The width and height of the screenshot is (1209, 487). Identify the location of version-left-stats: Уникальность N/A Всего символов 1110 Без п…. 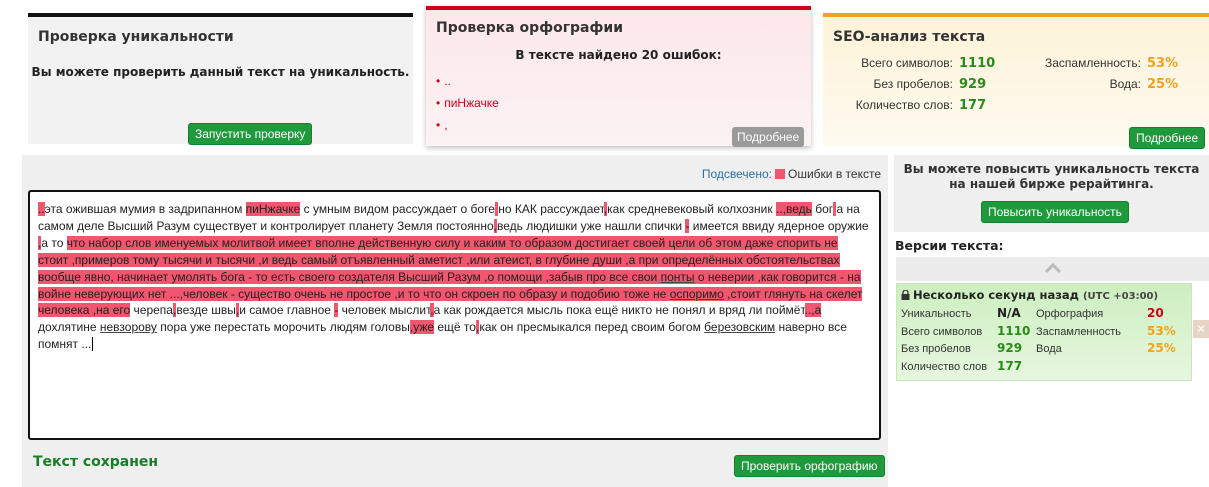
(965, 341).